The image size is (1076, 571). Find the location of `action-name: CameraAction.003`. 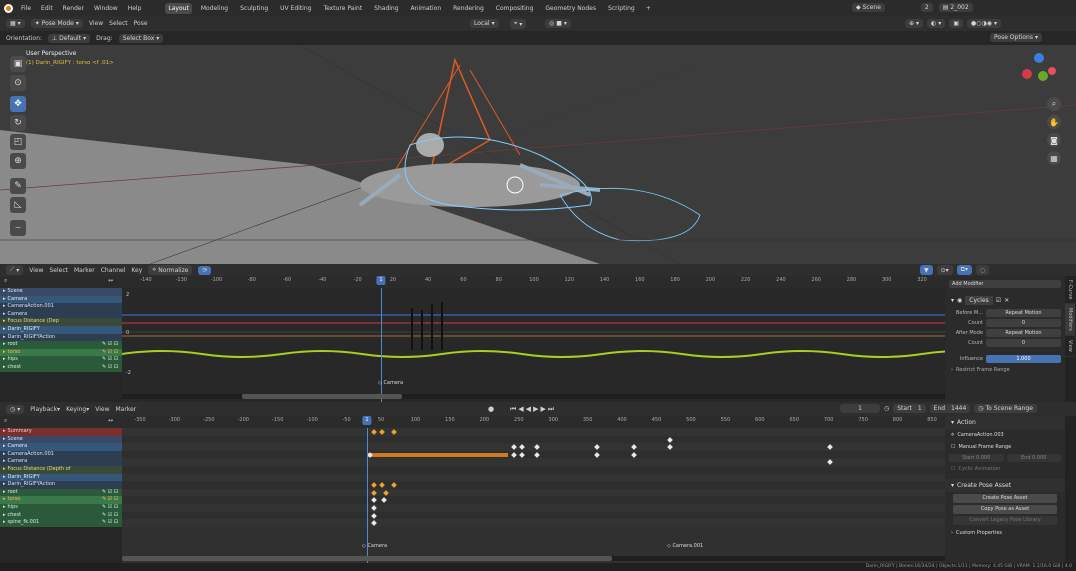

action-name: CameraAction.003 is located at coordinates (980, 435).